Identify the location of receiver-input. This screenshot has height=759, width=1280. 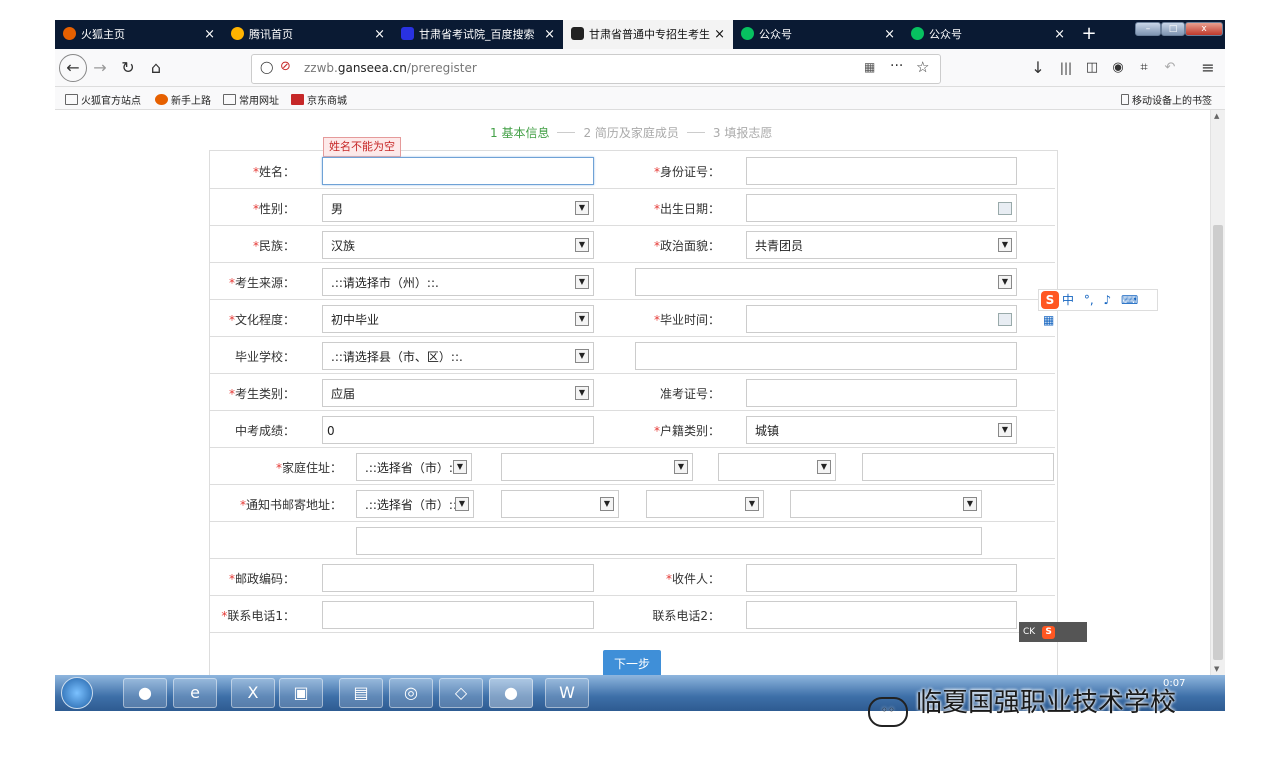
(881, 578).